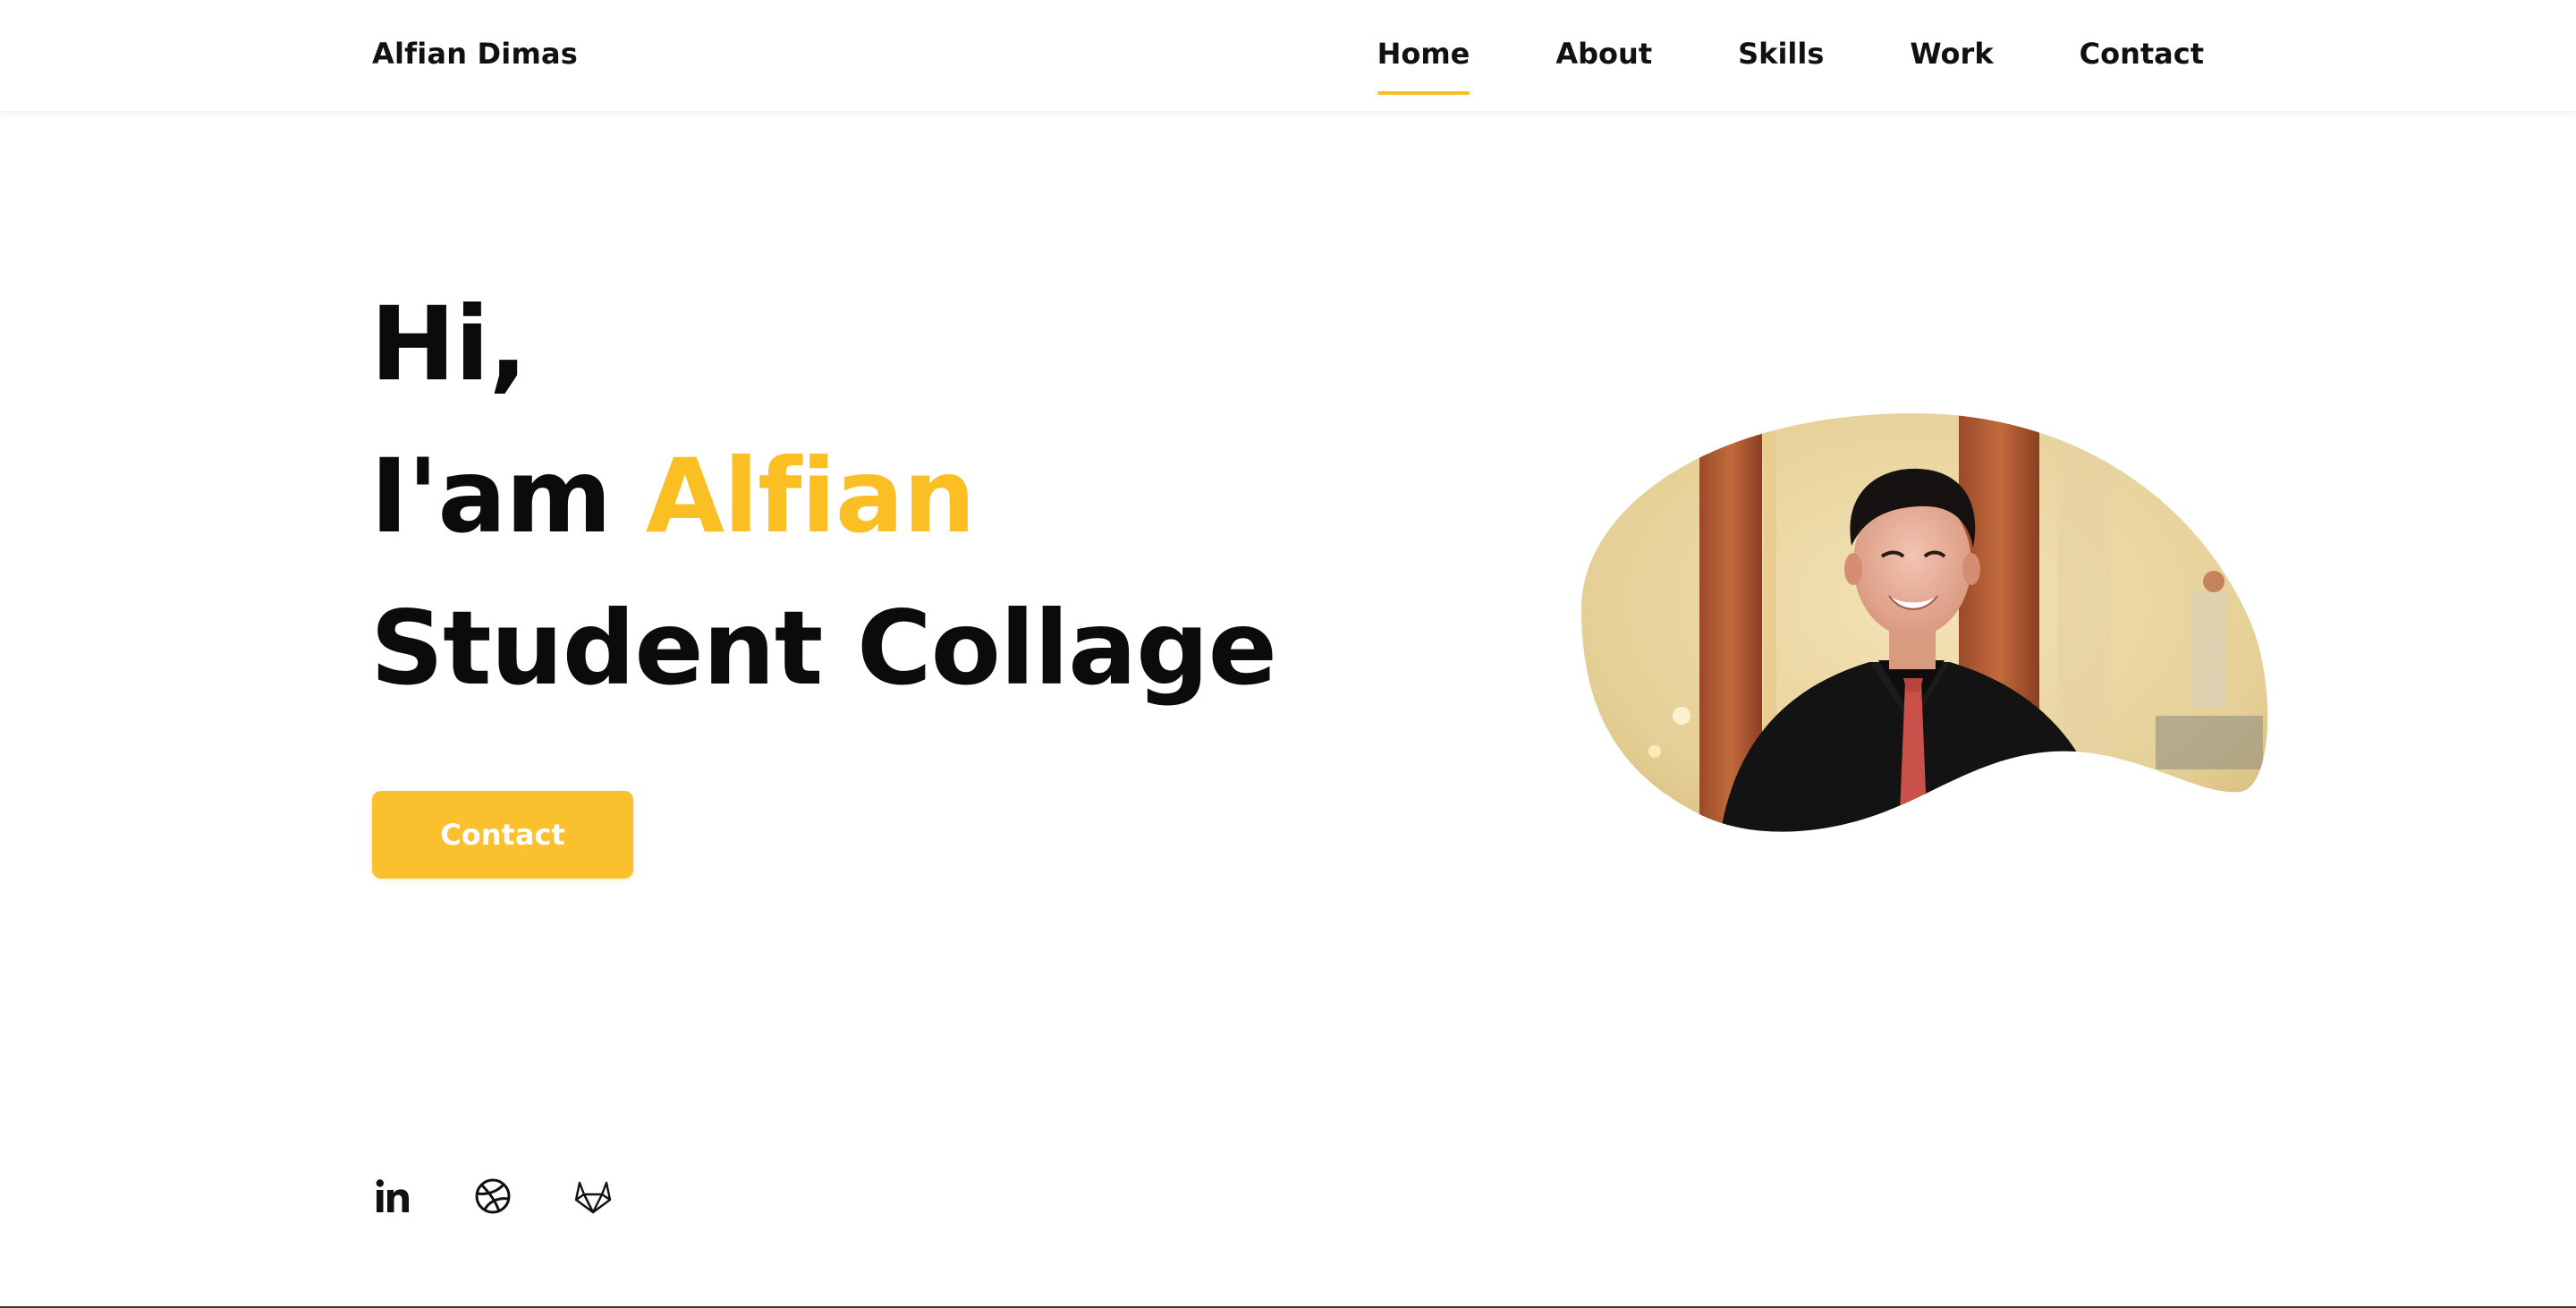 The height and width of the screenshot is (1308, 2576). I want to click on gitlab-link, so click(593, 1196).